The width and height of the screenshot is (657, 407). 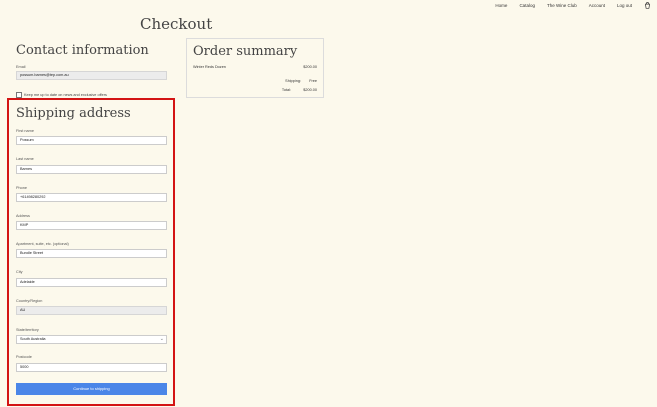 What do you see at coordinates (19, 272) in the screenshot?
I see `city-label: City` at bounding box center [19, 272].